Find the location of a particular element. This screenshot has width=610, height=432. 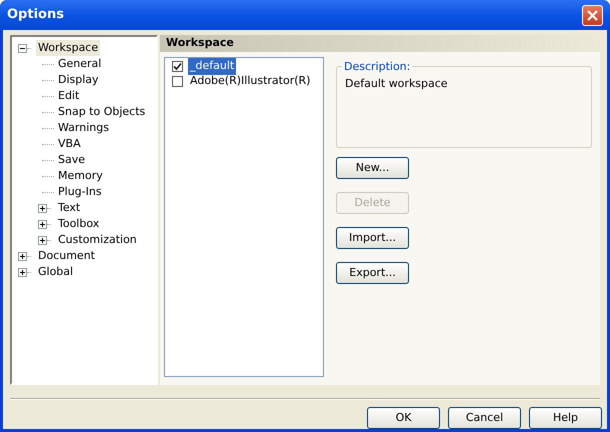

tree-item: Warnings is located at coordinates (83, 128).